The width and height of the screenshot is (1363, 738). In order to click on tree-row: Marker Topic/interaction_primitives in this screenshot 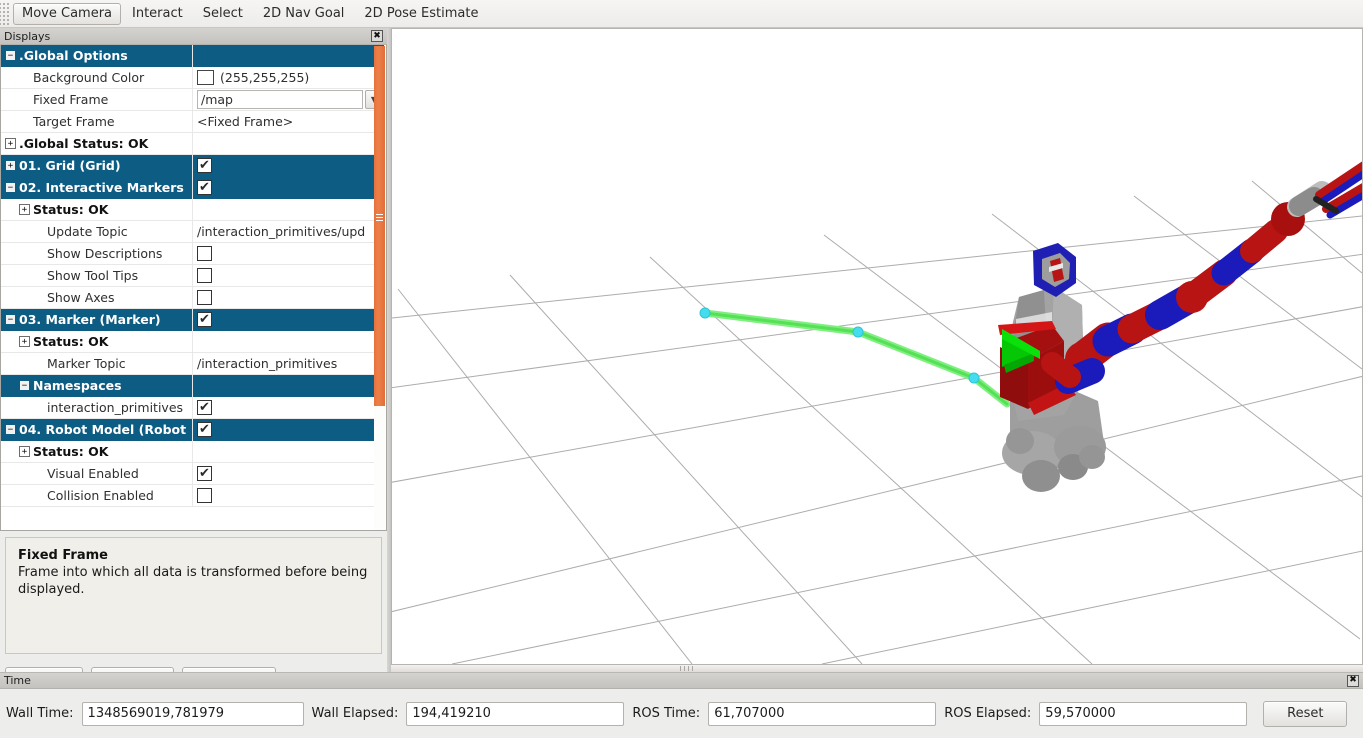, I will do `click(192, 363)`.